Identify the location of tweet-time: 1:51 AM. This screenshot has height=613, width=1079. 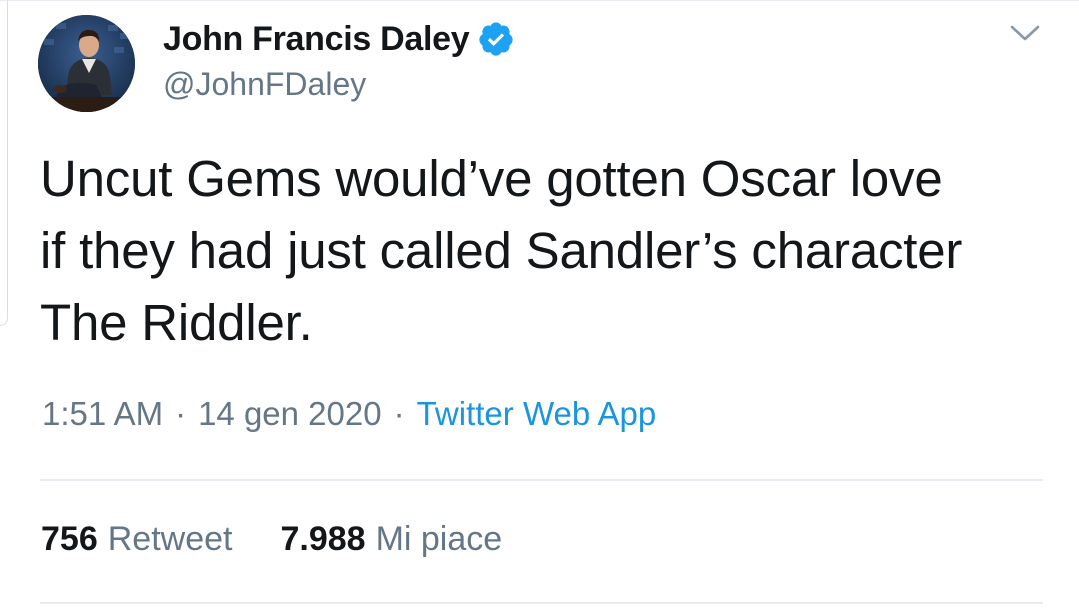
(102, 414).